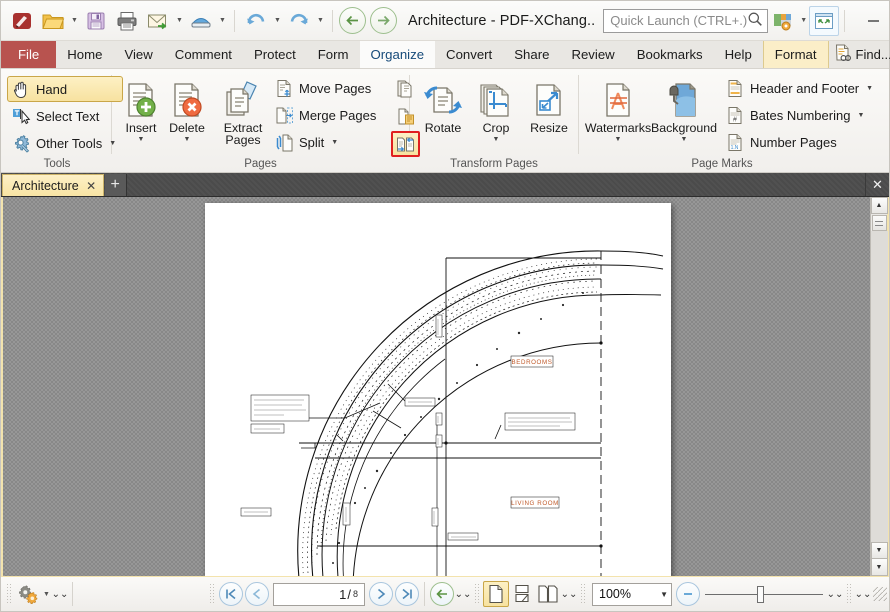  Describe the element at coordinates (96, 21) in the screenshot. I see `save-icon` at that location.